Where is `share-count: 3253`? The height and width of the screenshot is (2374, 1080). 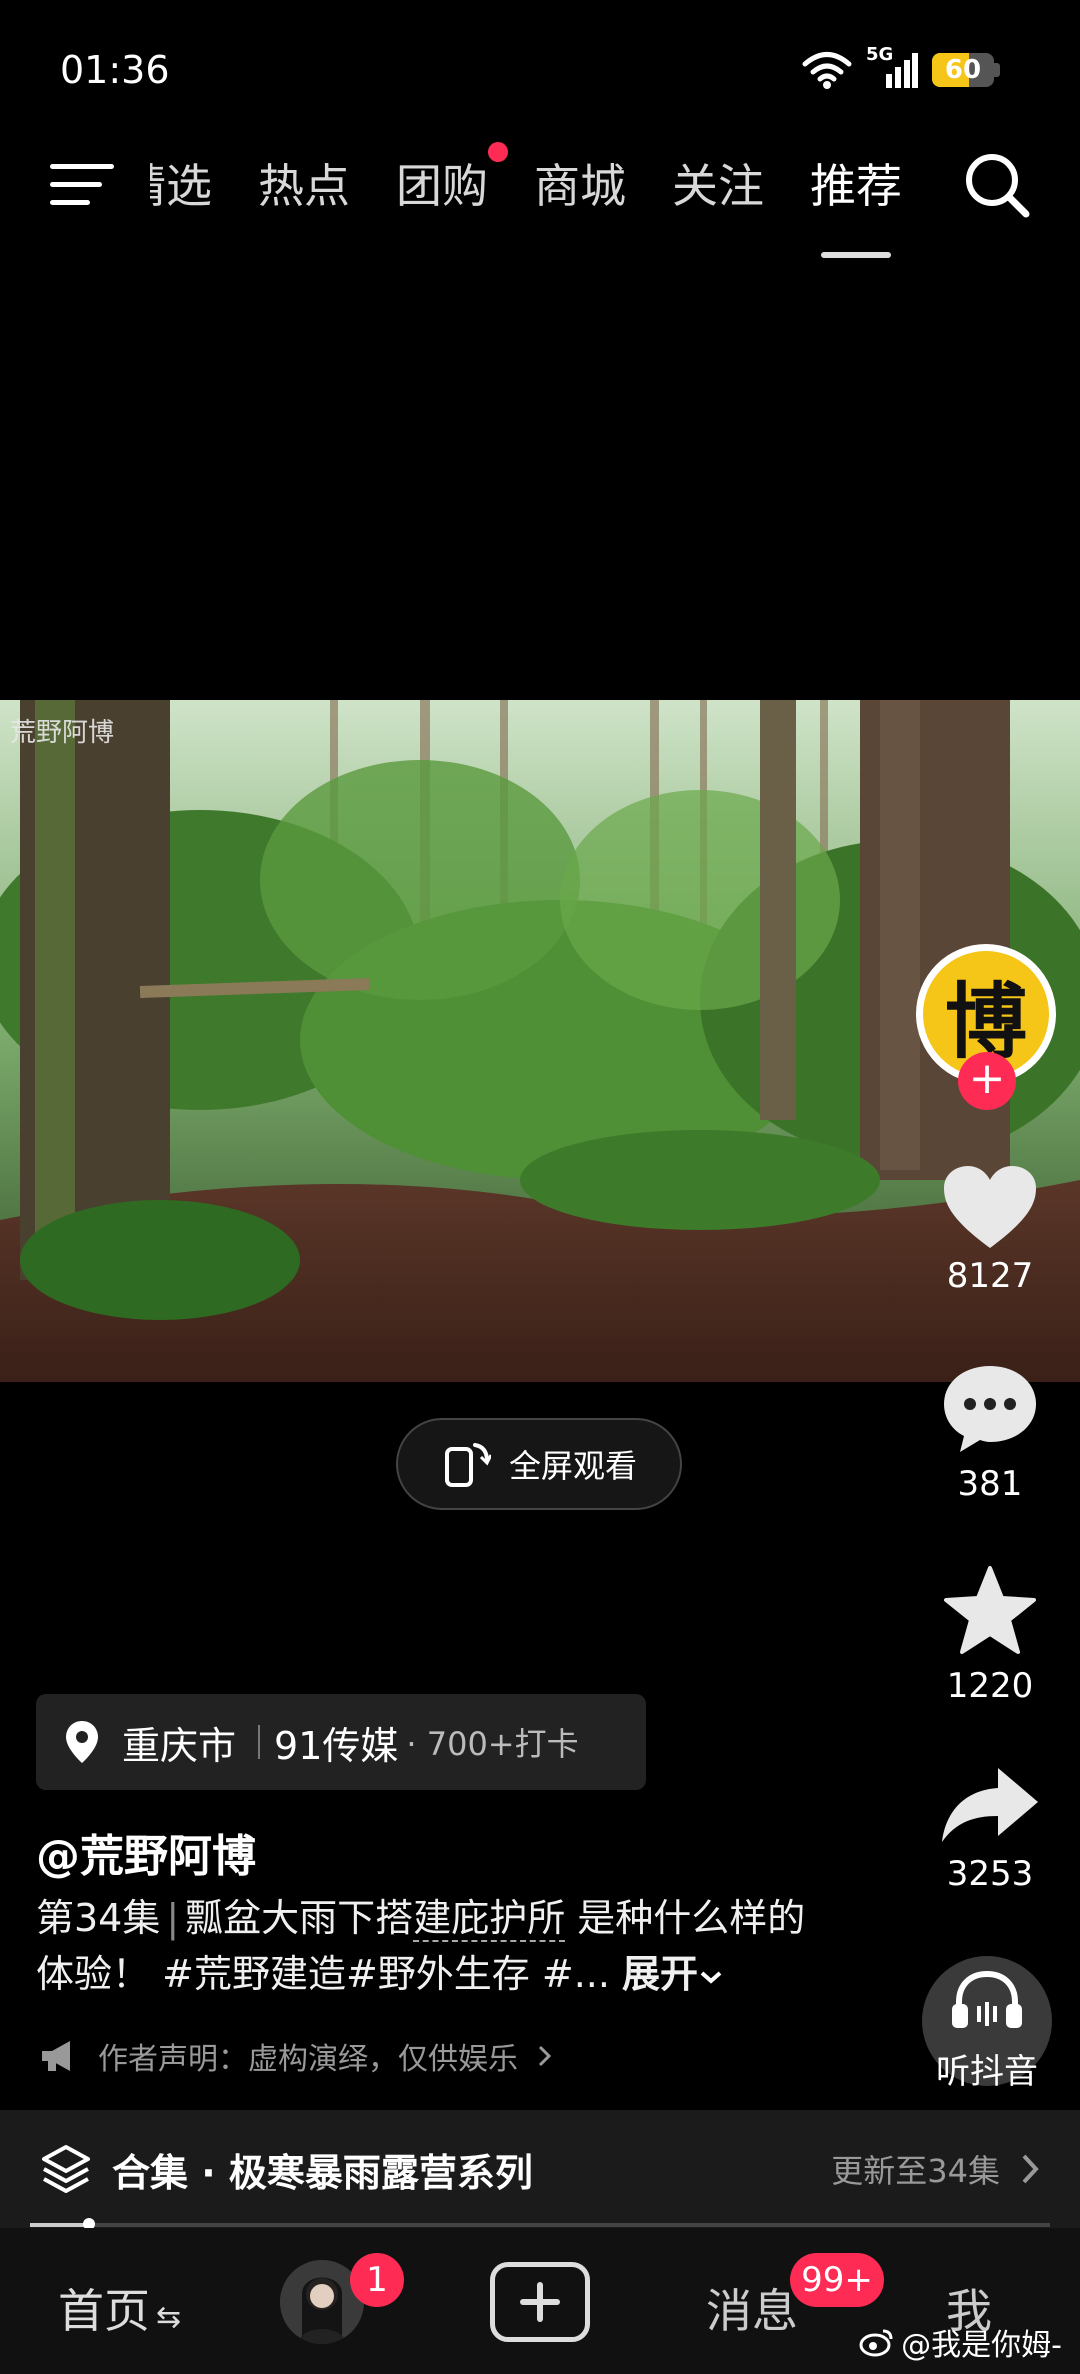 share-count: 3253 is located at coordinates (990, 1874).